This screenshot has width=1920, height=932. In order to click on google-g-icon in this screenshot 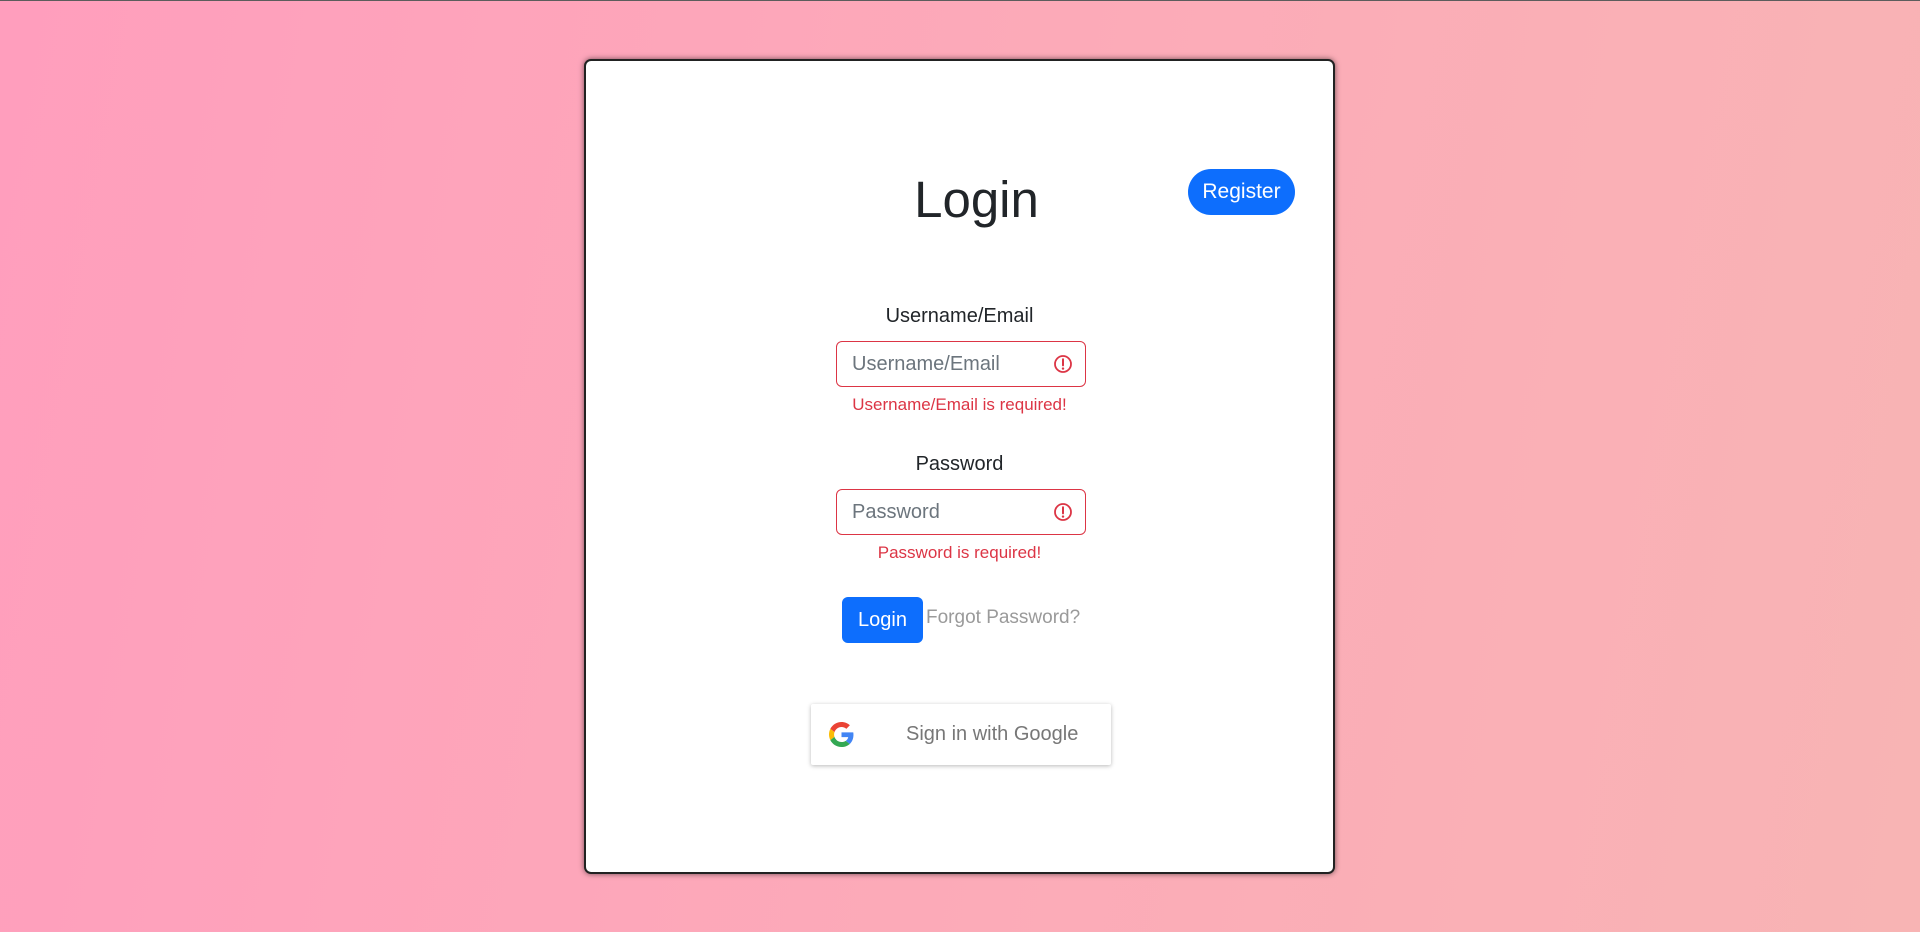, I will do `click(841, 734)`.